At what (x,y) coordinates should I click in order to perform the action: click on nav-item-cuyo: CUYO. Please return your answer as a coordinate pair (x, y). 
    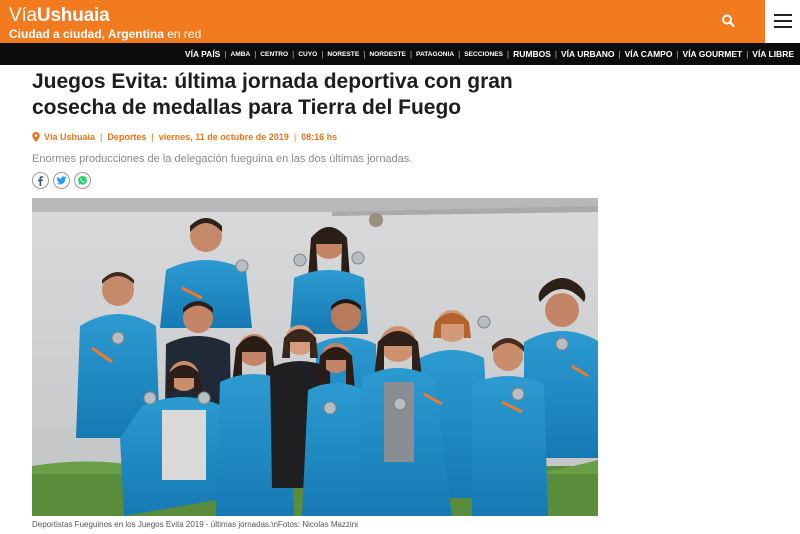
    Looking at the image, I should click on (307, 54).